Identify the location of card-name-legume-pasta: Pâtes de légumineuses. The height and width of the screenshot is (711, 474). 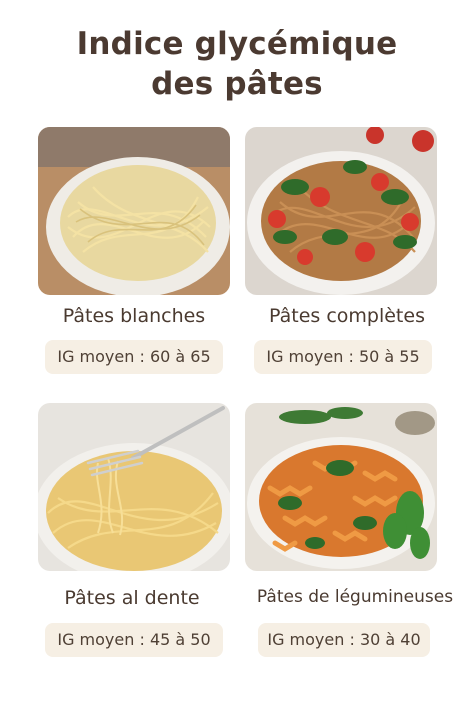
(355, 597).